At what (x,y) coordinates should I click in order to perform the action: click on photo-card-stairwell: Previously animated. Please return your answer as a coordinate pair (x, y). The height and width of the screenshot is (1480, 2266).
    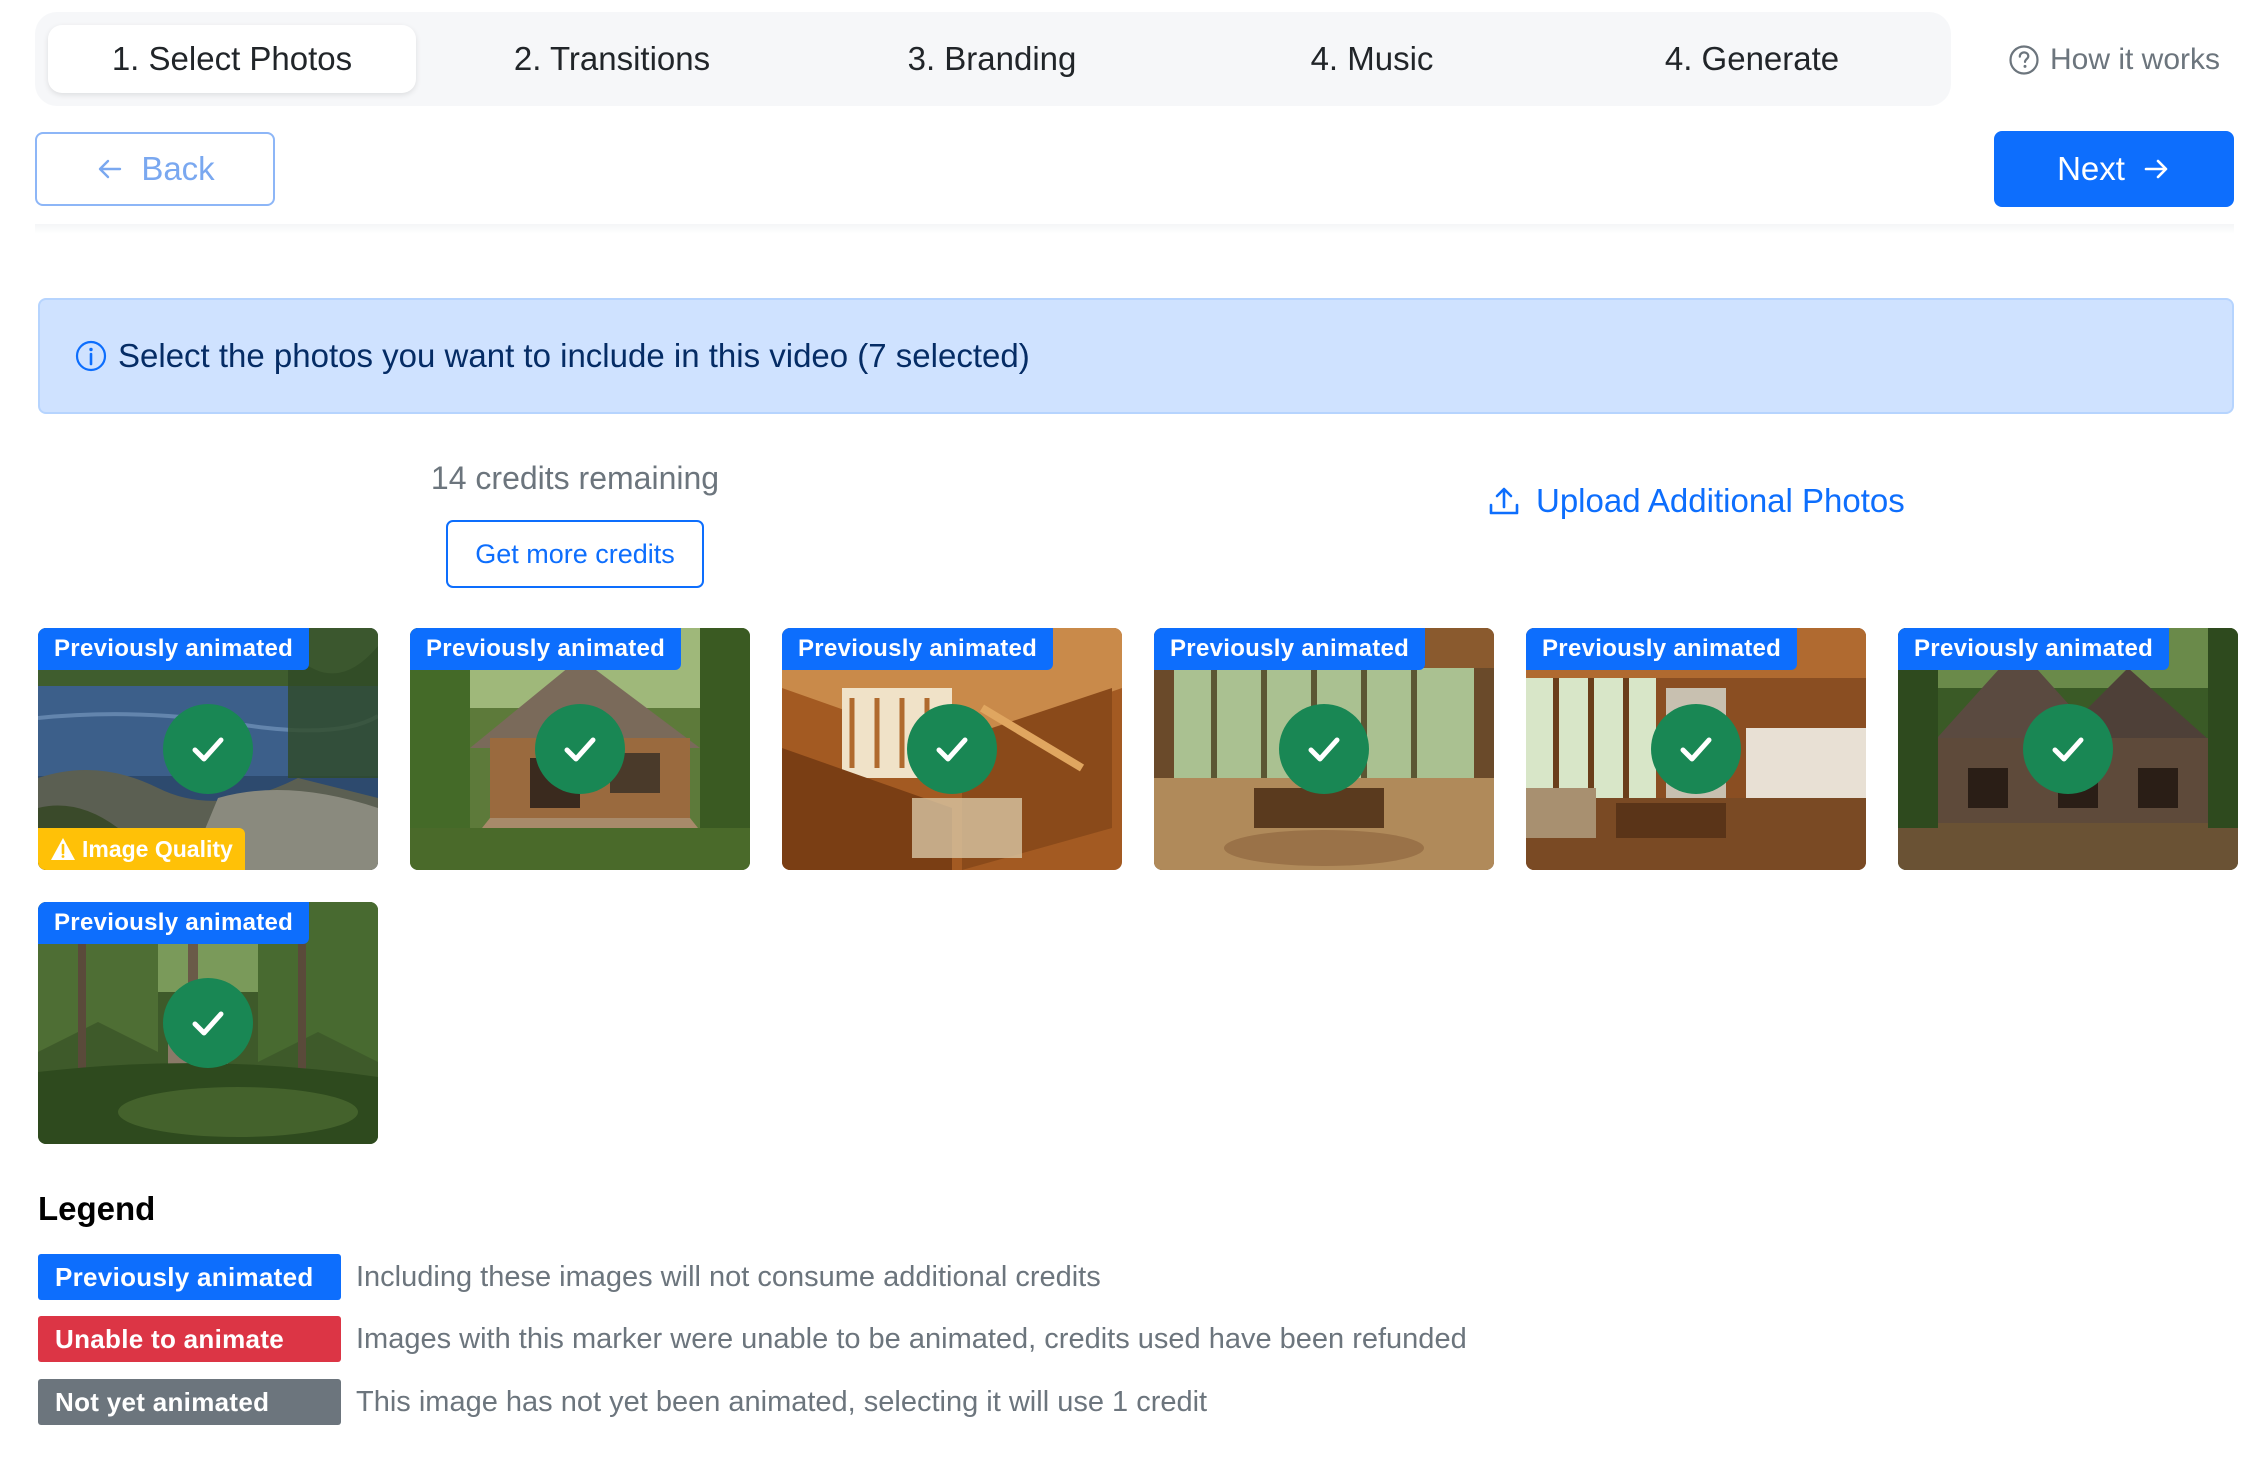
    Looking at the image, I should click on (952, 749).